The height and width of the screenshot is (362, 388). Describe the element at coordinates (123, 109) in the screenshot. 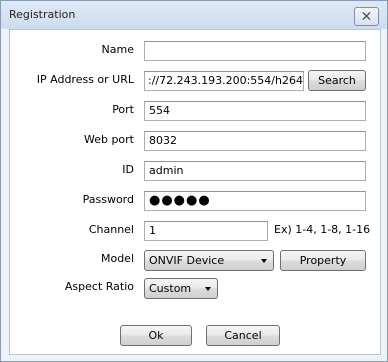

I see `port-label: Port` at that location.